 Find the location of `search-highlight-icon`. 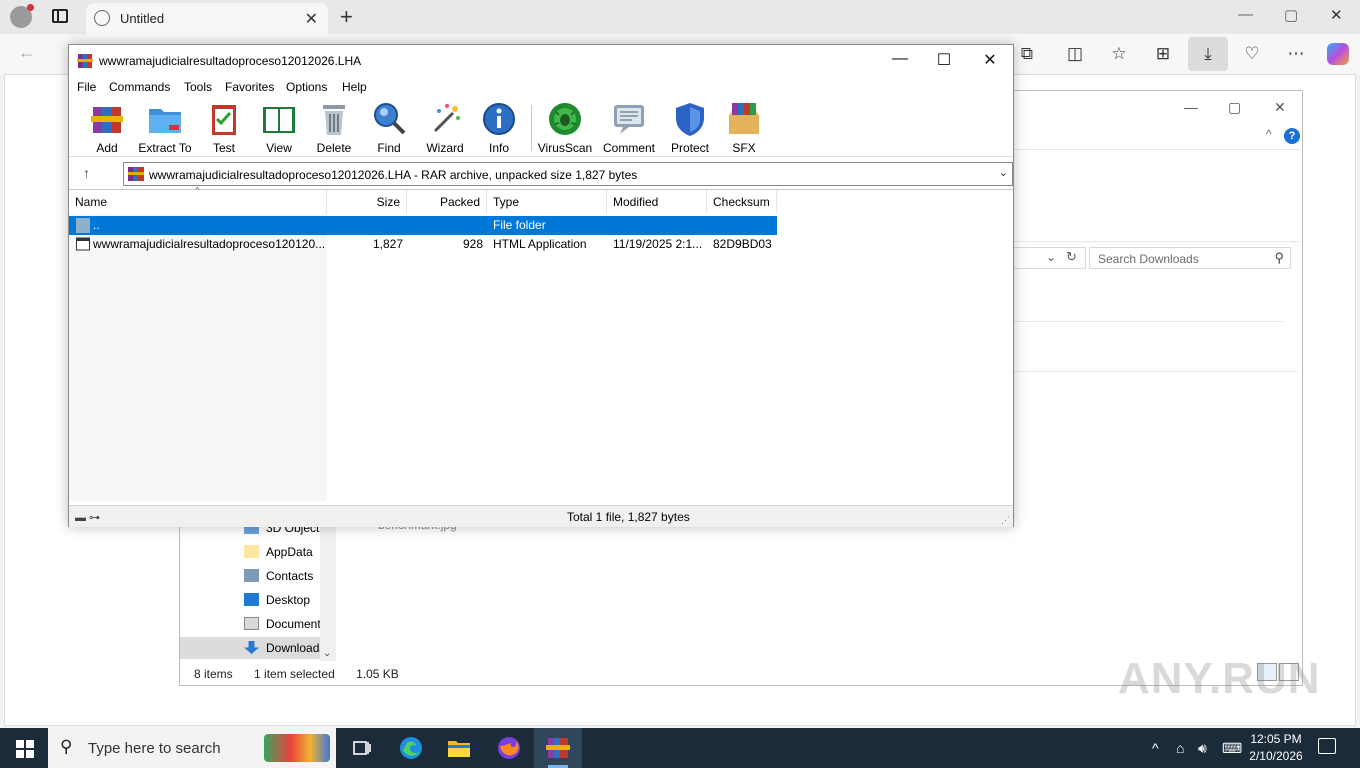

search-highlight-icon is located at coordinates (297, 748).